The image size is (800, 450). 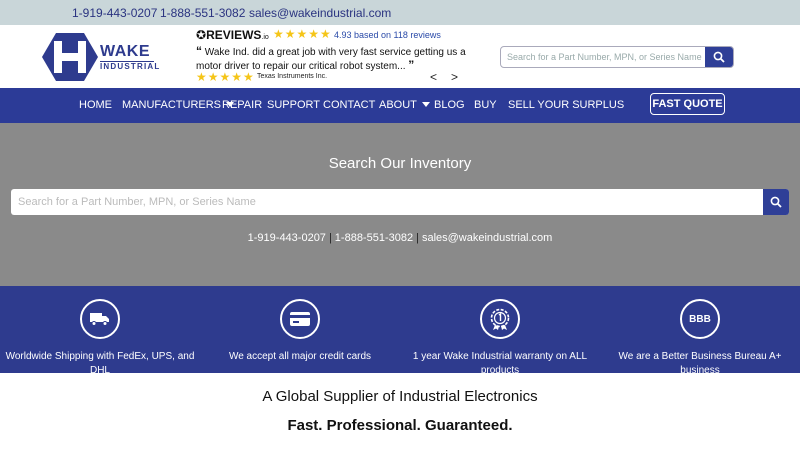 I want to click on reviews-io-logo: ✪REVIEWS.io, so click(x=232, y=35).